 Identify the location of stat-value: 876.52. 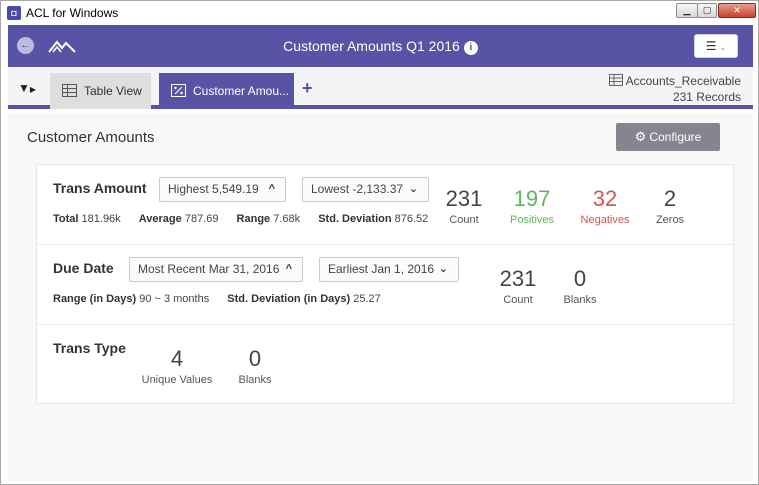
(411, 219).